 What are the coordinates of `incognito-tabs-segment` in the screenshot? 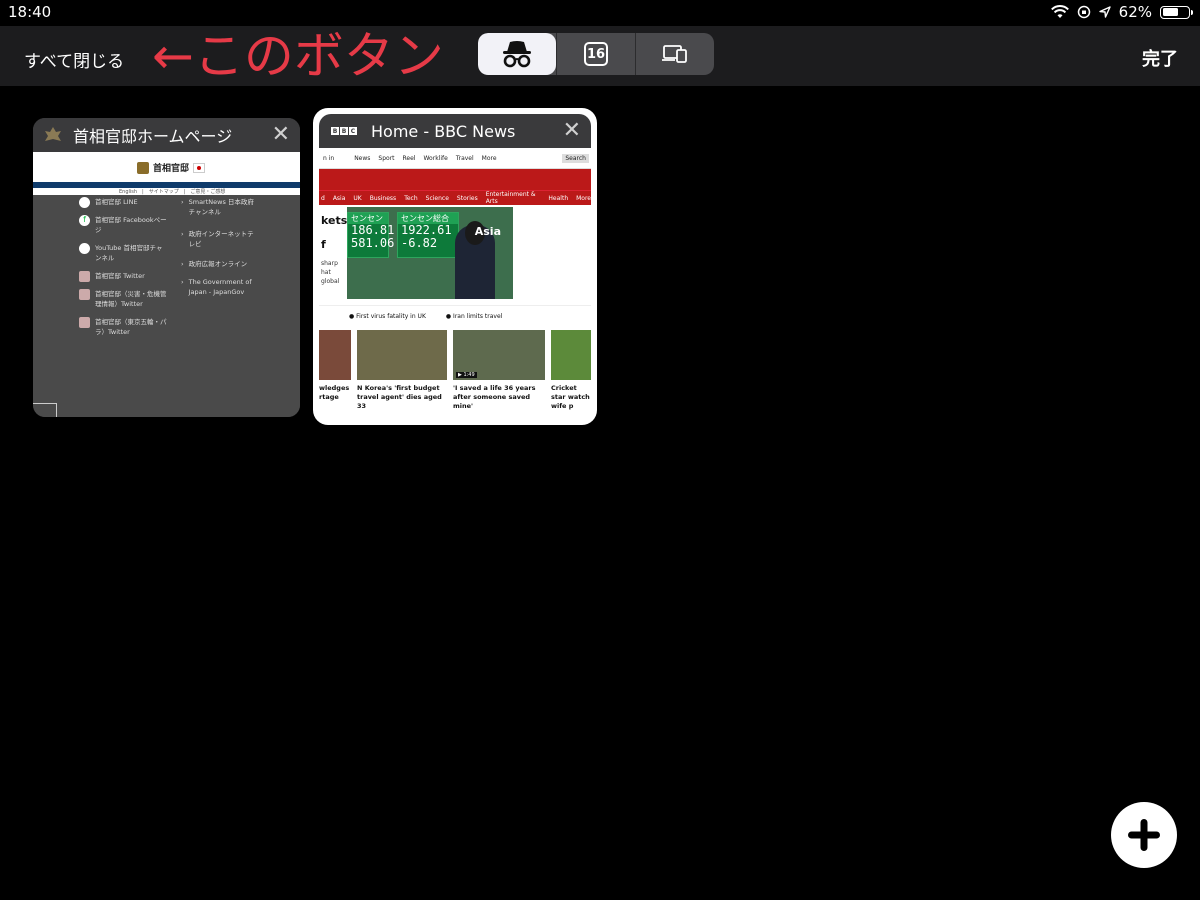 It's located at (517, 54).